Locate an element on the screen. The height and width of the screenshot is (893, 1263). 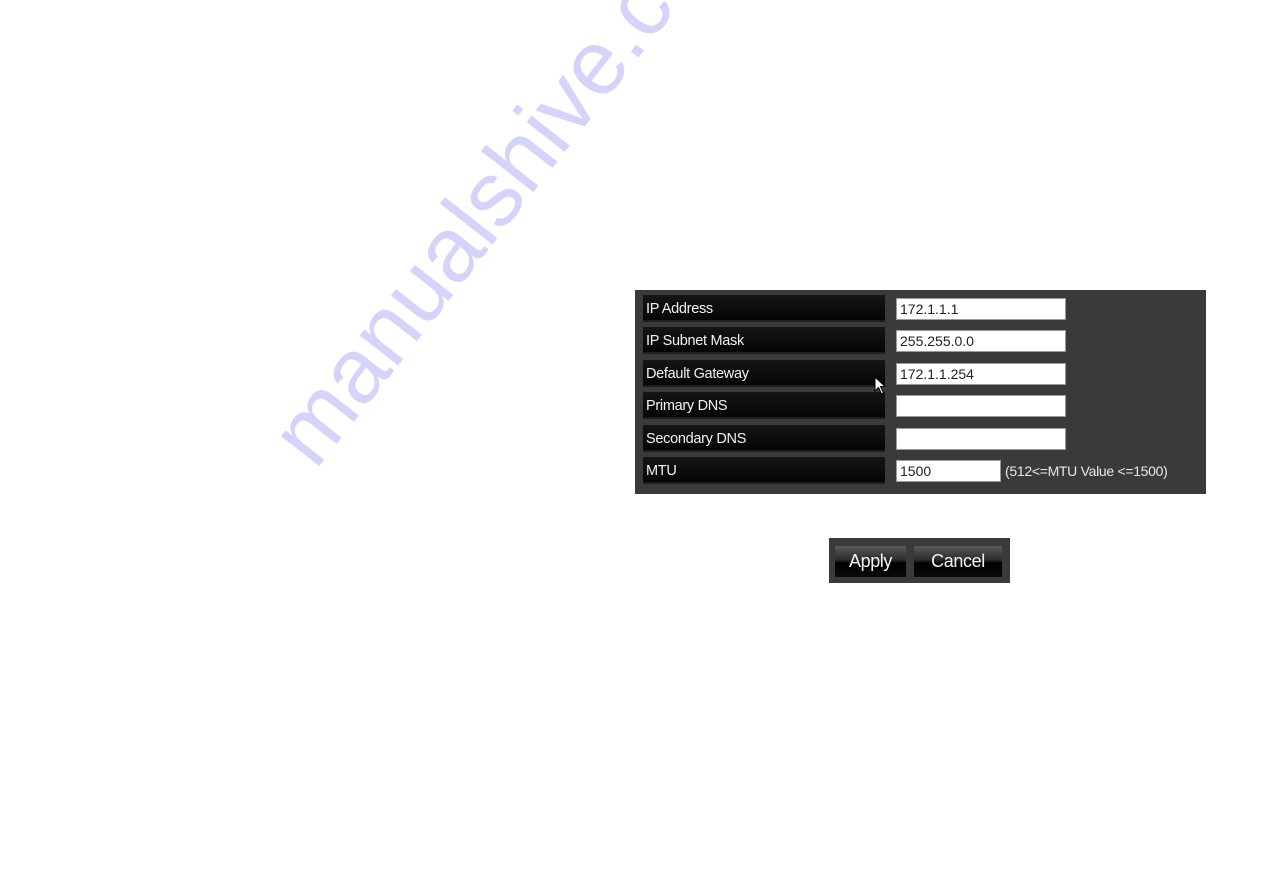
mouse-pointer-icon is located at coordinates (880, 385).